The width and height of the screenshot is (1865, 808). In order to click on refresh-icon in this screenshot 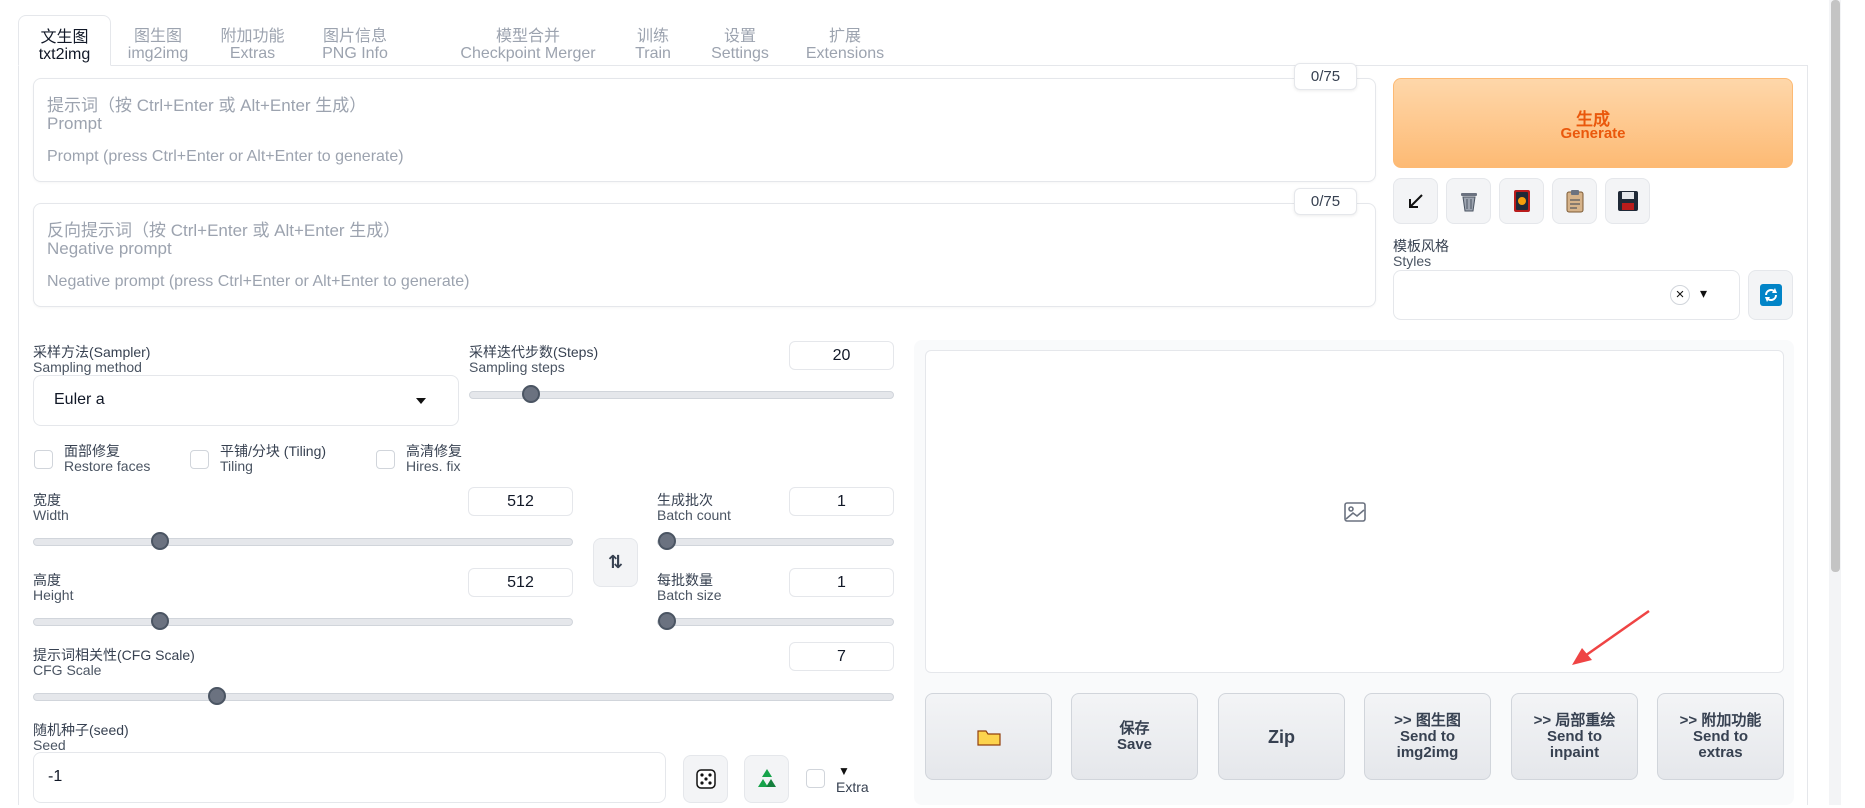, I will do `click(1771, 295)`.